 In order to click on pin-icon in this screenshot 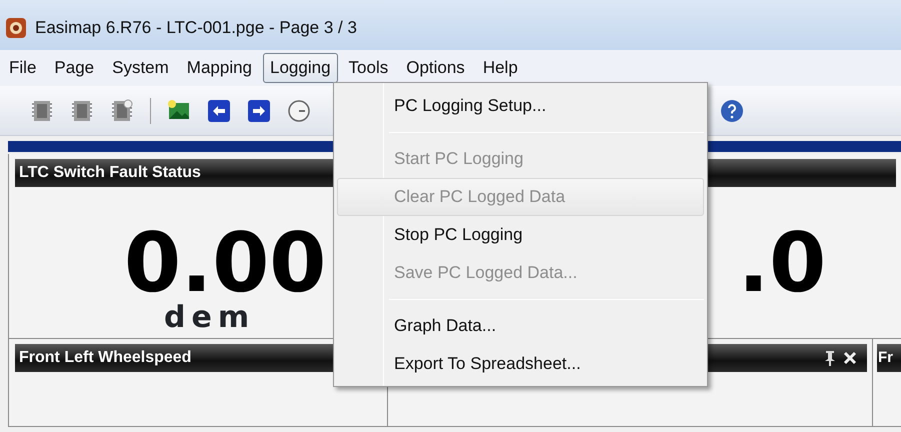, I will do `click(830, 358)`.